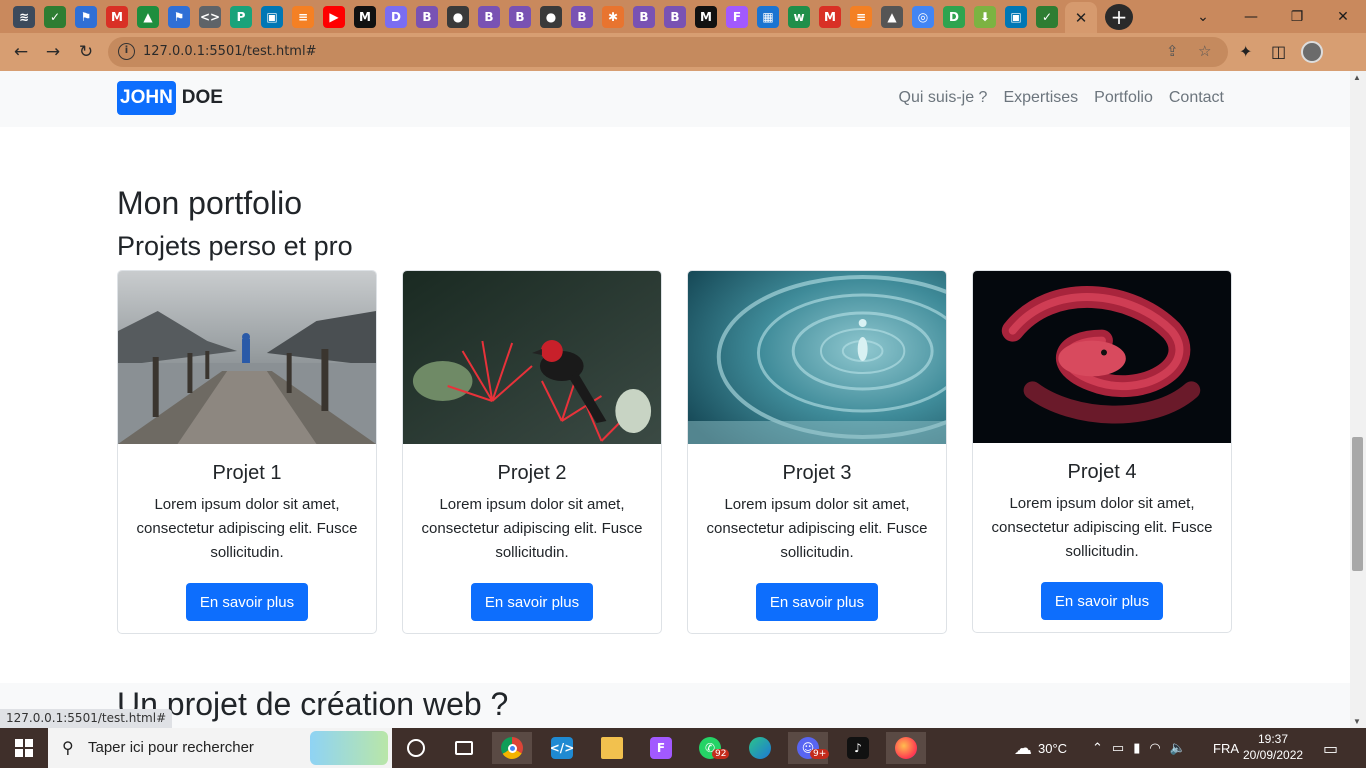 The width and height of the screenshot is (1366, 768). What do you see at coordinates (1203, 16) in the screenshot?
I see `tab-search-dropdown-icon: ⌄` at bounding box center [1203, 16].